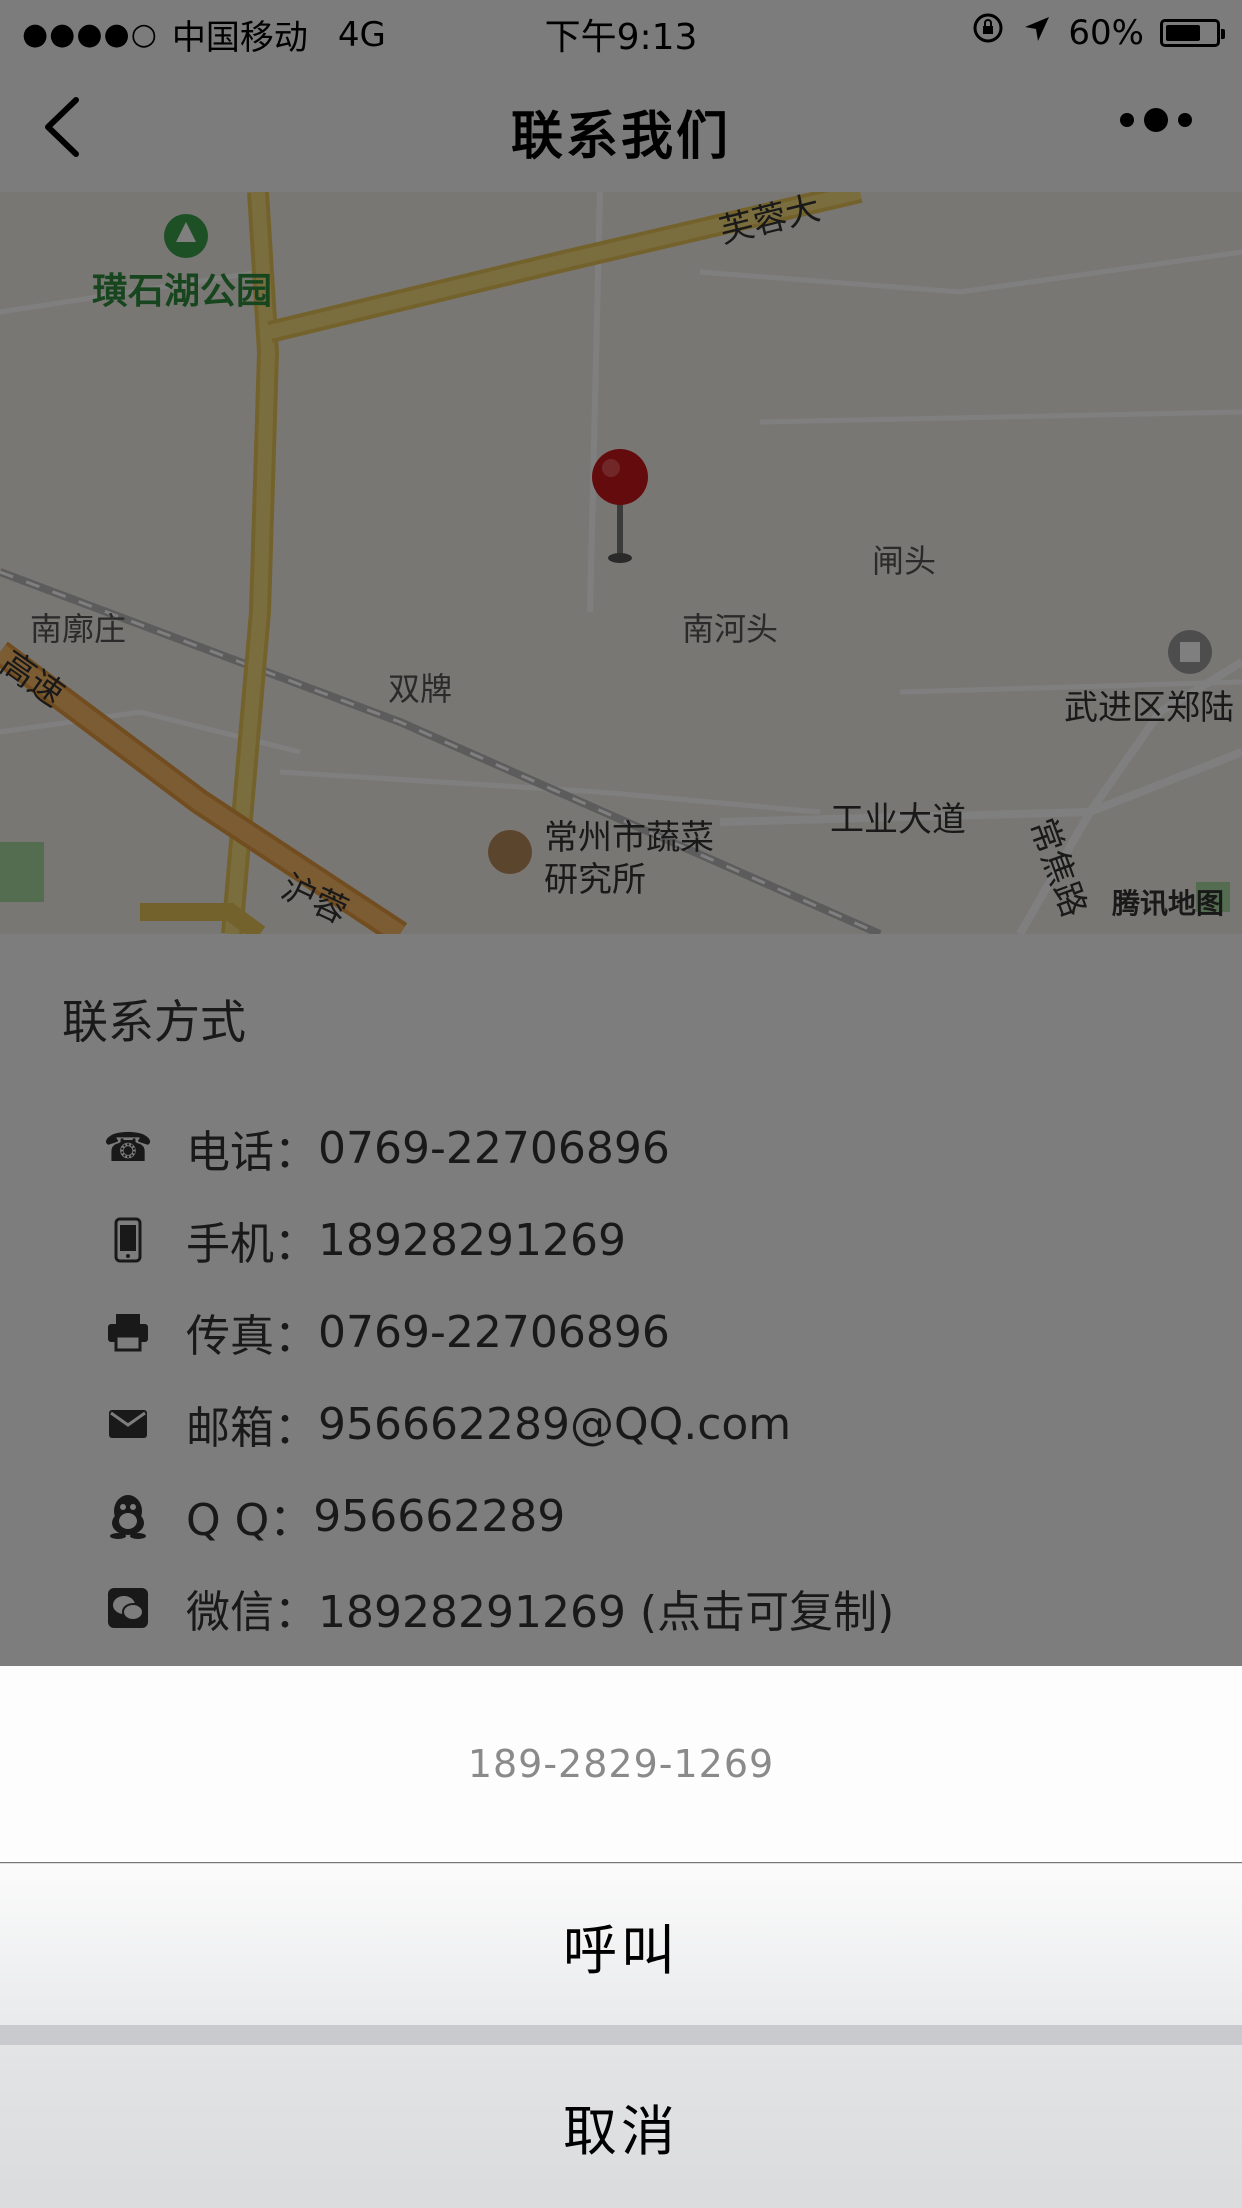  Describe the element at coordinates (621, 1764) in the screenshot. I see `action-sheet-title: 189-2829-1269` at that location.